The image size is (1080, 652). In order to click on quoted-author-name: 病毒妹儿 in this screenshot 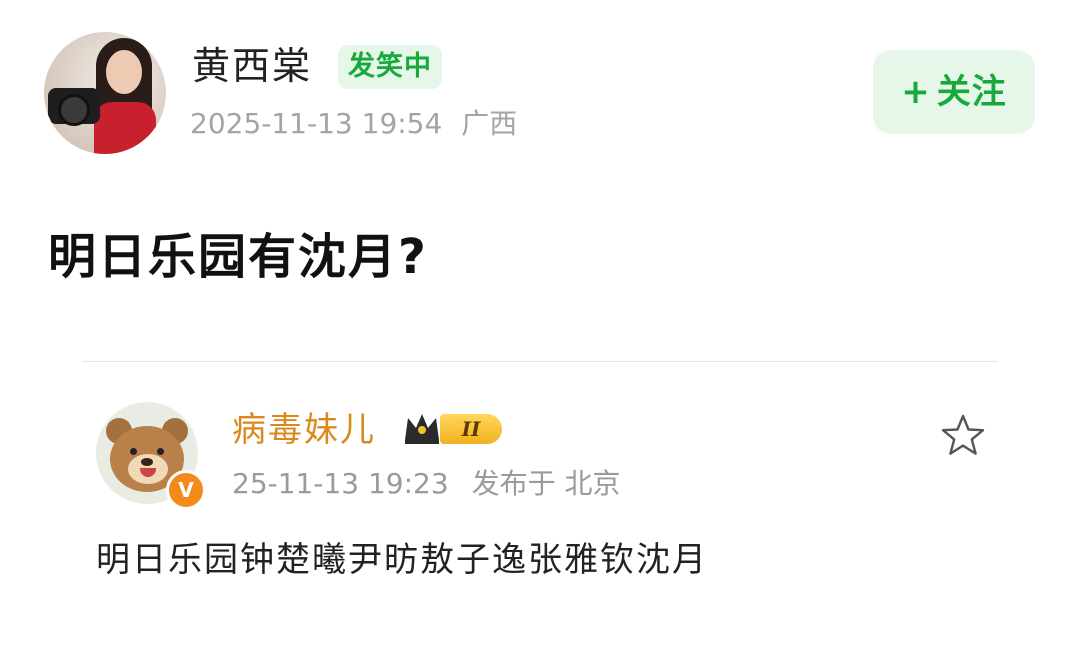, I will do `click(304, 430)`.